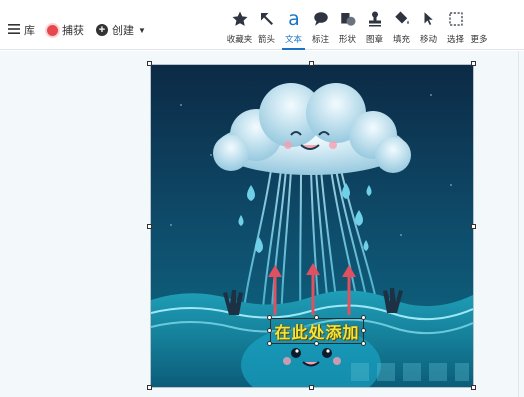 Image resolution: width=524 pixels, height=397 pixels. I want to click on text-handle-bottom-left, so click(269, 343).